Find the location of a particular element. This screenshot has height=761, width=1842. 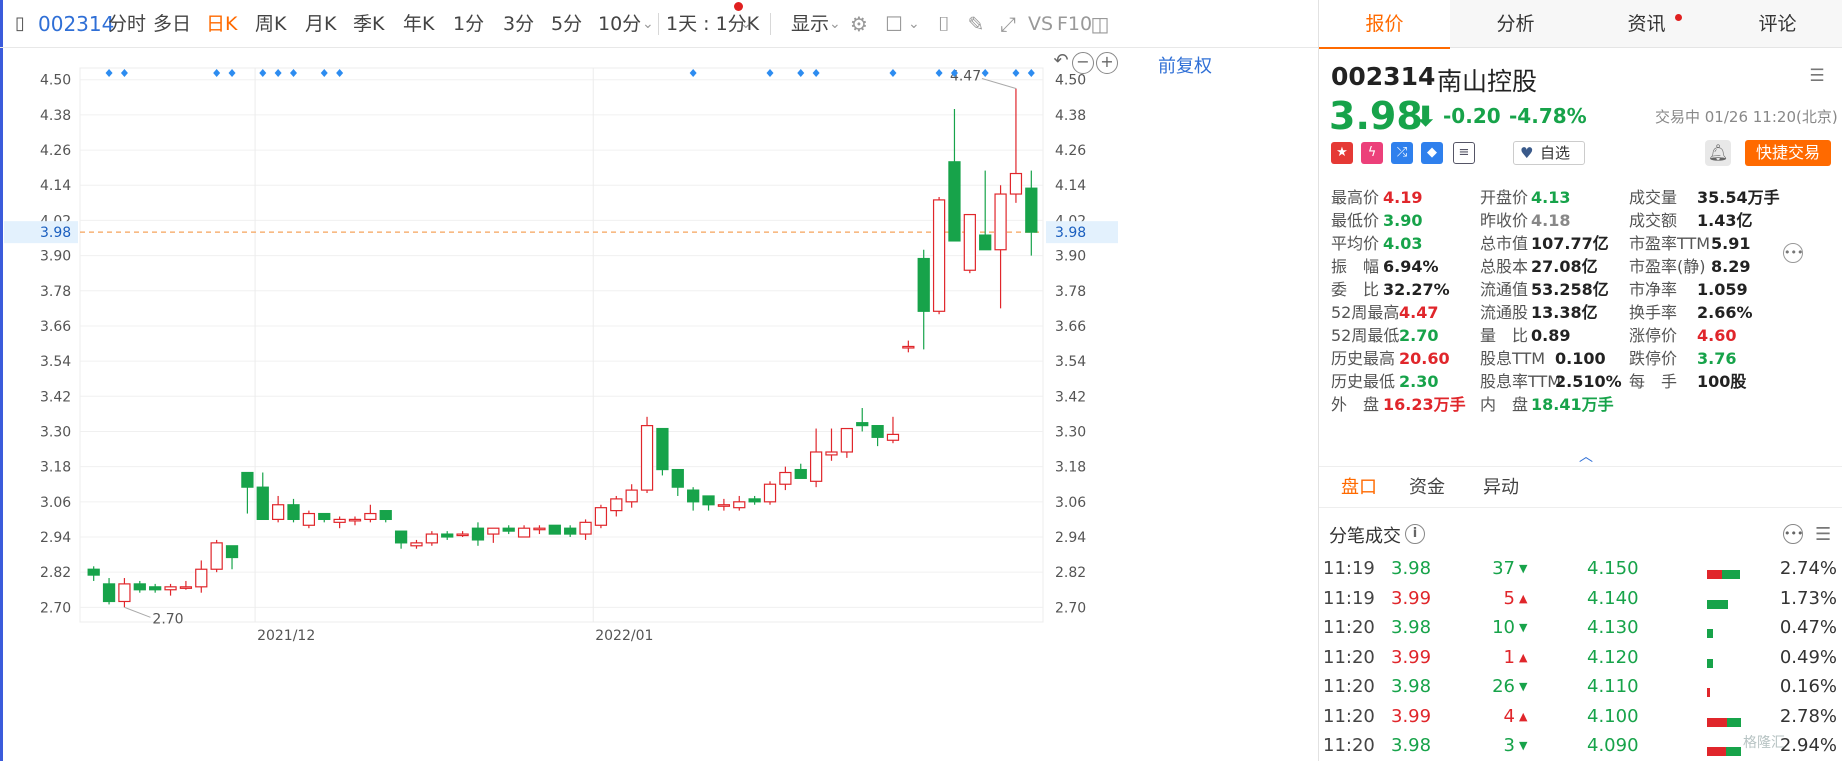

quote-label: 最高价 is located at coordinates (1355, 197).